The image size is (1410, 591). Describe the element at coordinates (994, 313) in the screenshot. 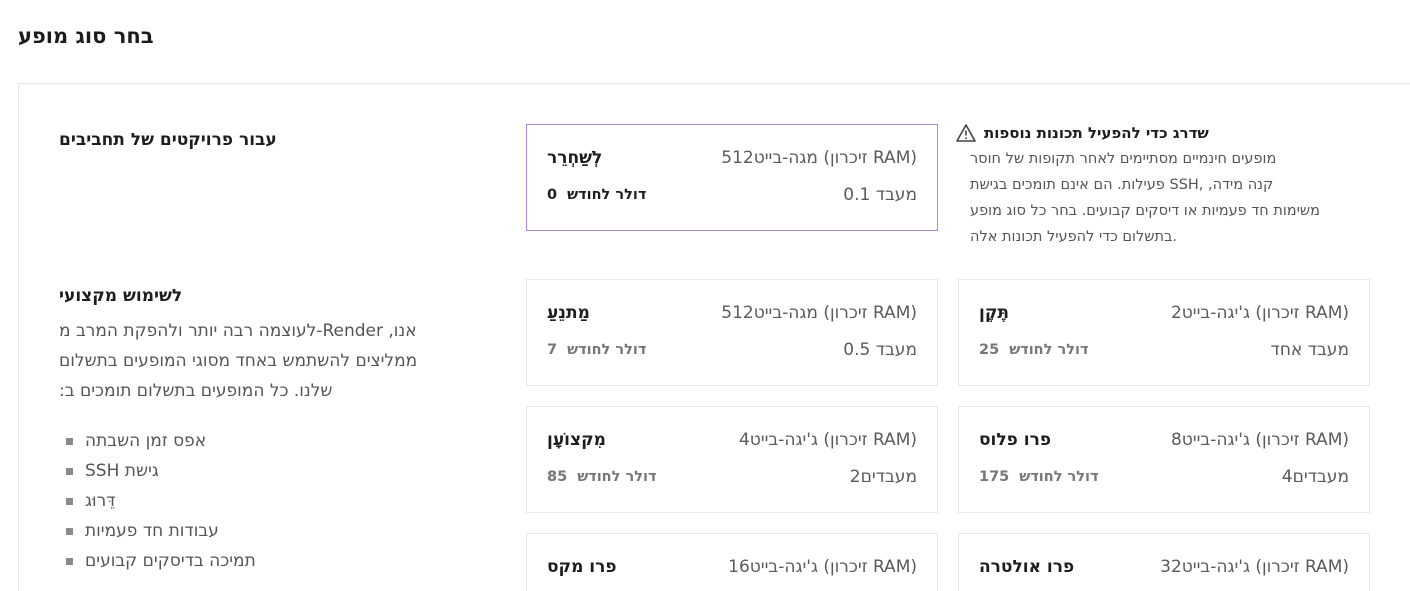

I see `instance-name: תֶּקֶן` at that location.